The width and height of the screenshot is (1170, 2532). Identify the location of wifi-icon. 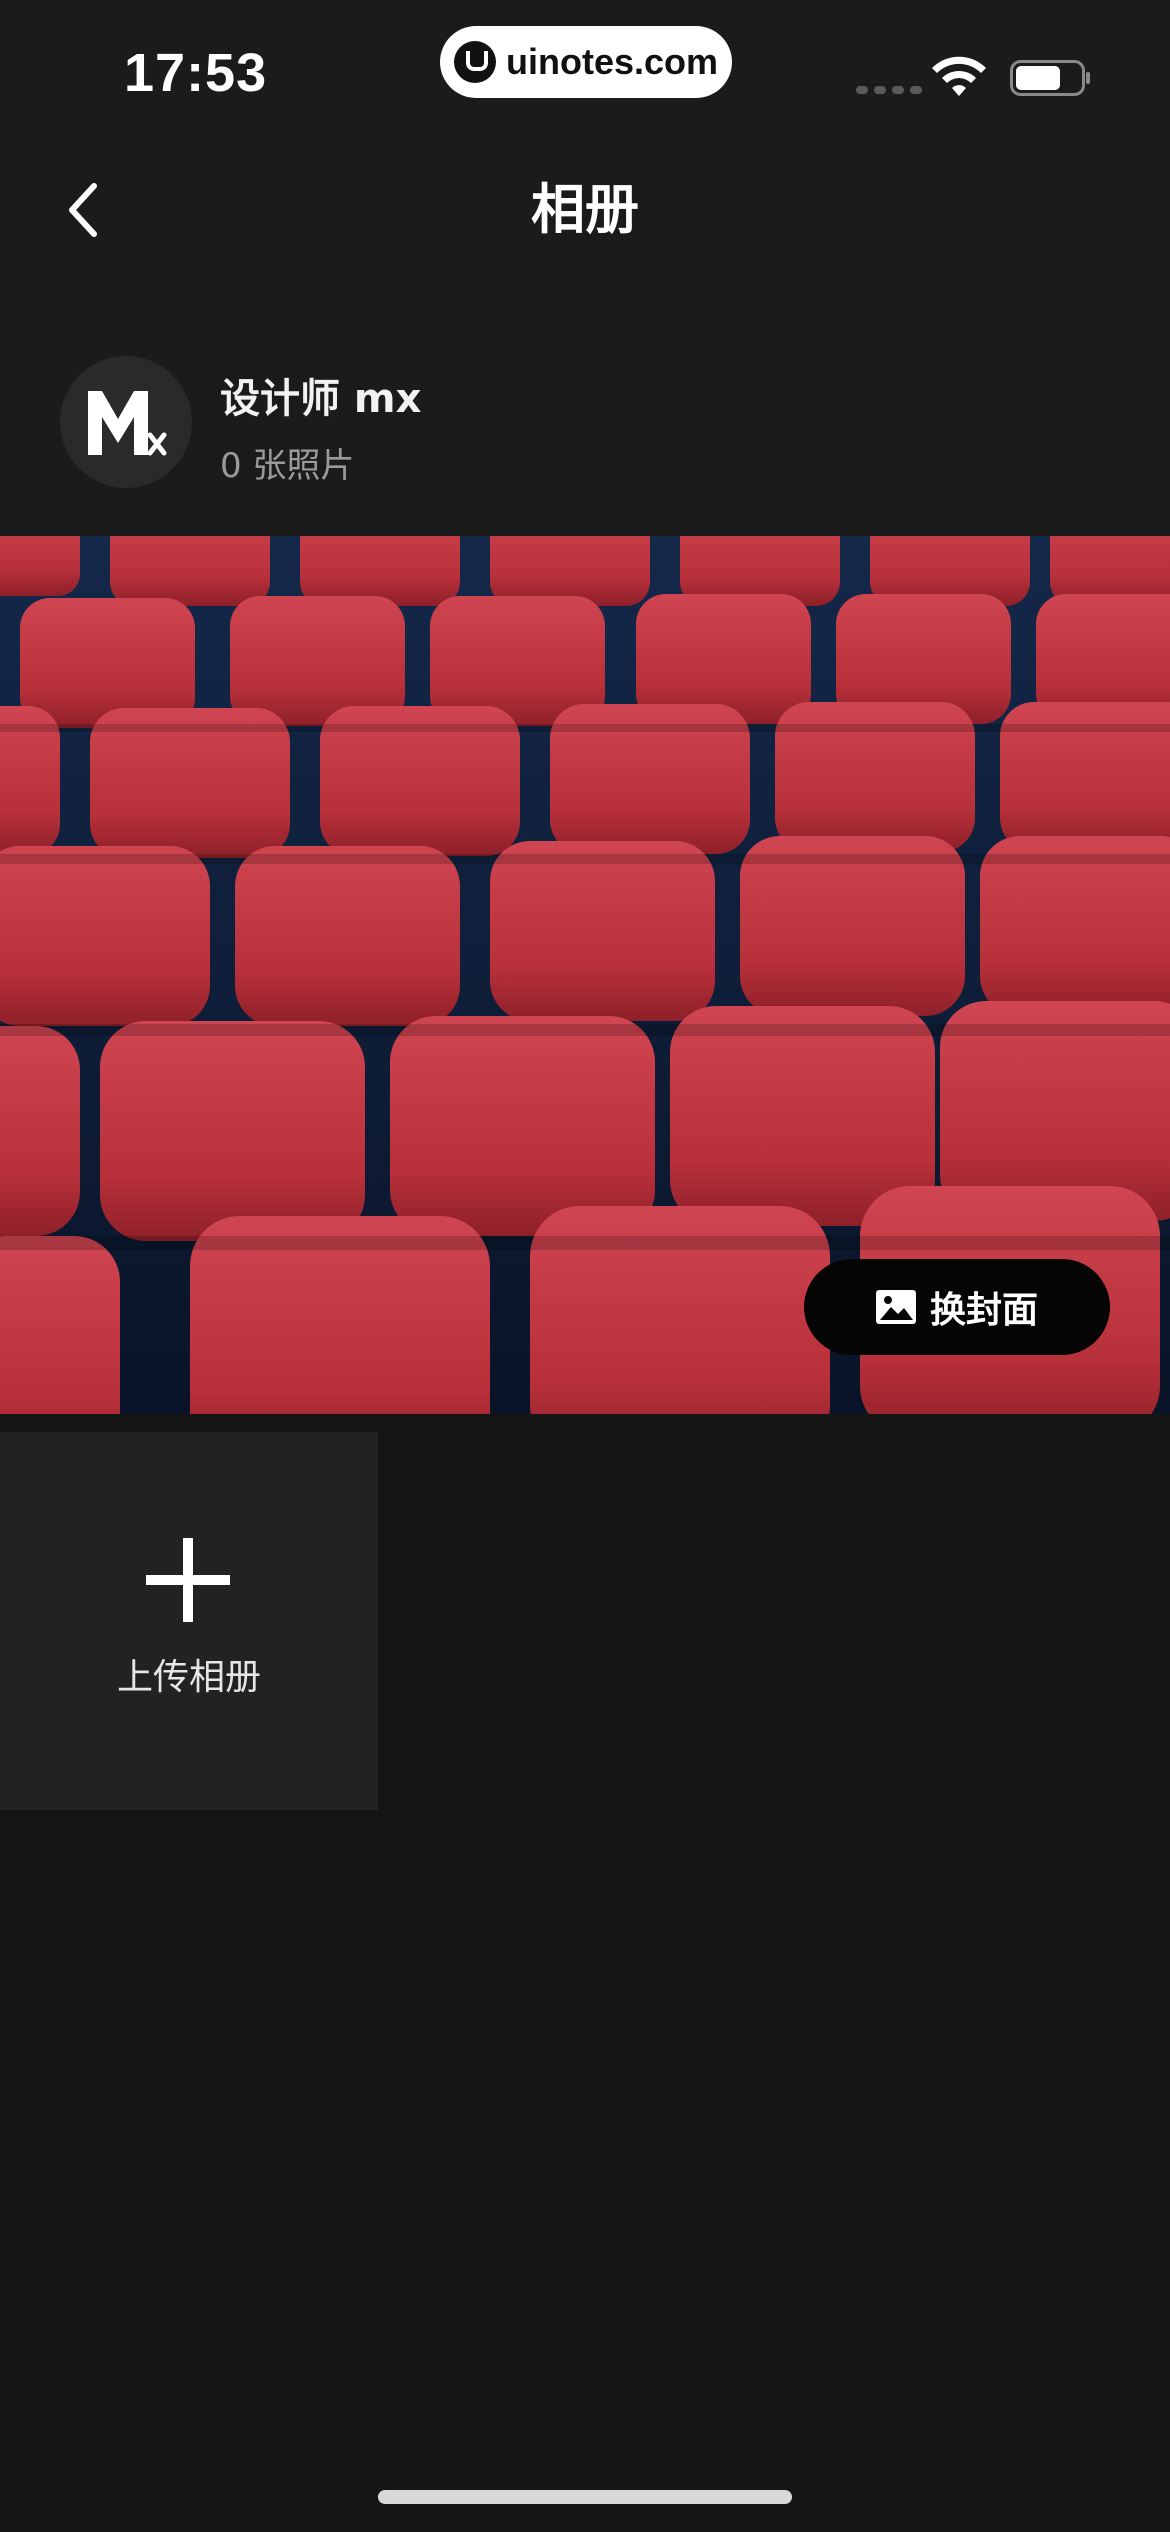
(959, 76).